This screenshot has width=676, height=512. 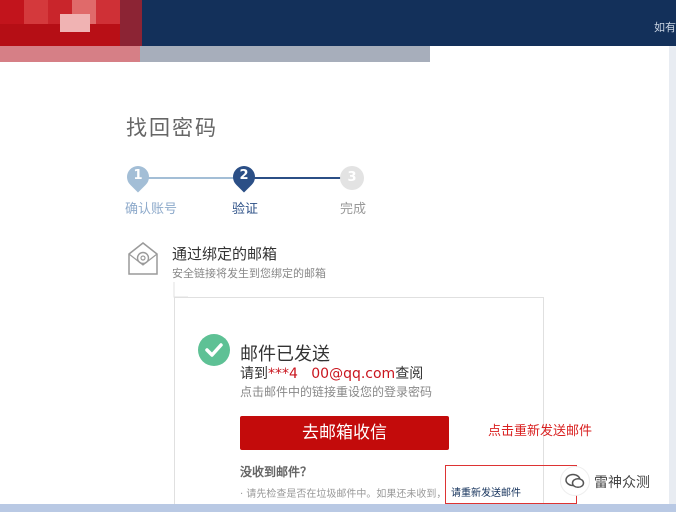 I want to click on method-title: 通过绑定的邮箱, so click(x=225, y=254).